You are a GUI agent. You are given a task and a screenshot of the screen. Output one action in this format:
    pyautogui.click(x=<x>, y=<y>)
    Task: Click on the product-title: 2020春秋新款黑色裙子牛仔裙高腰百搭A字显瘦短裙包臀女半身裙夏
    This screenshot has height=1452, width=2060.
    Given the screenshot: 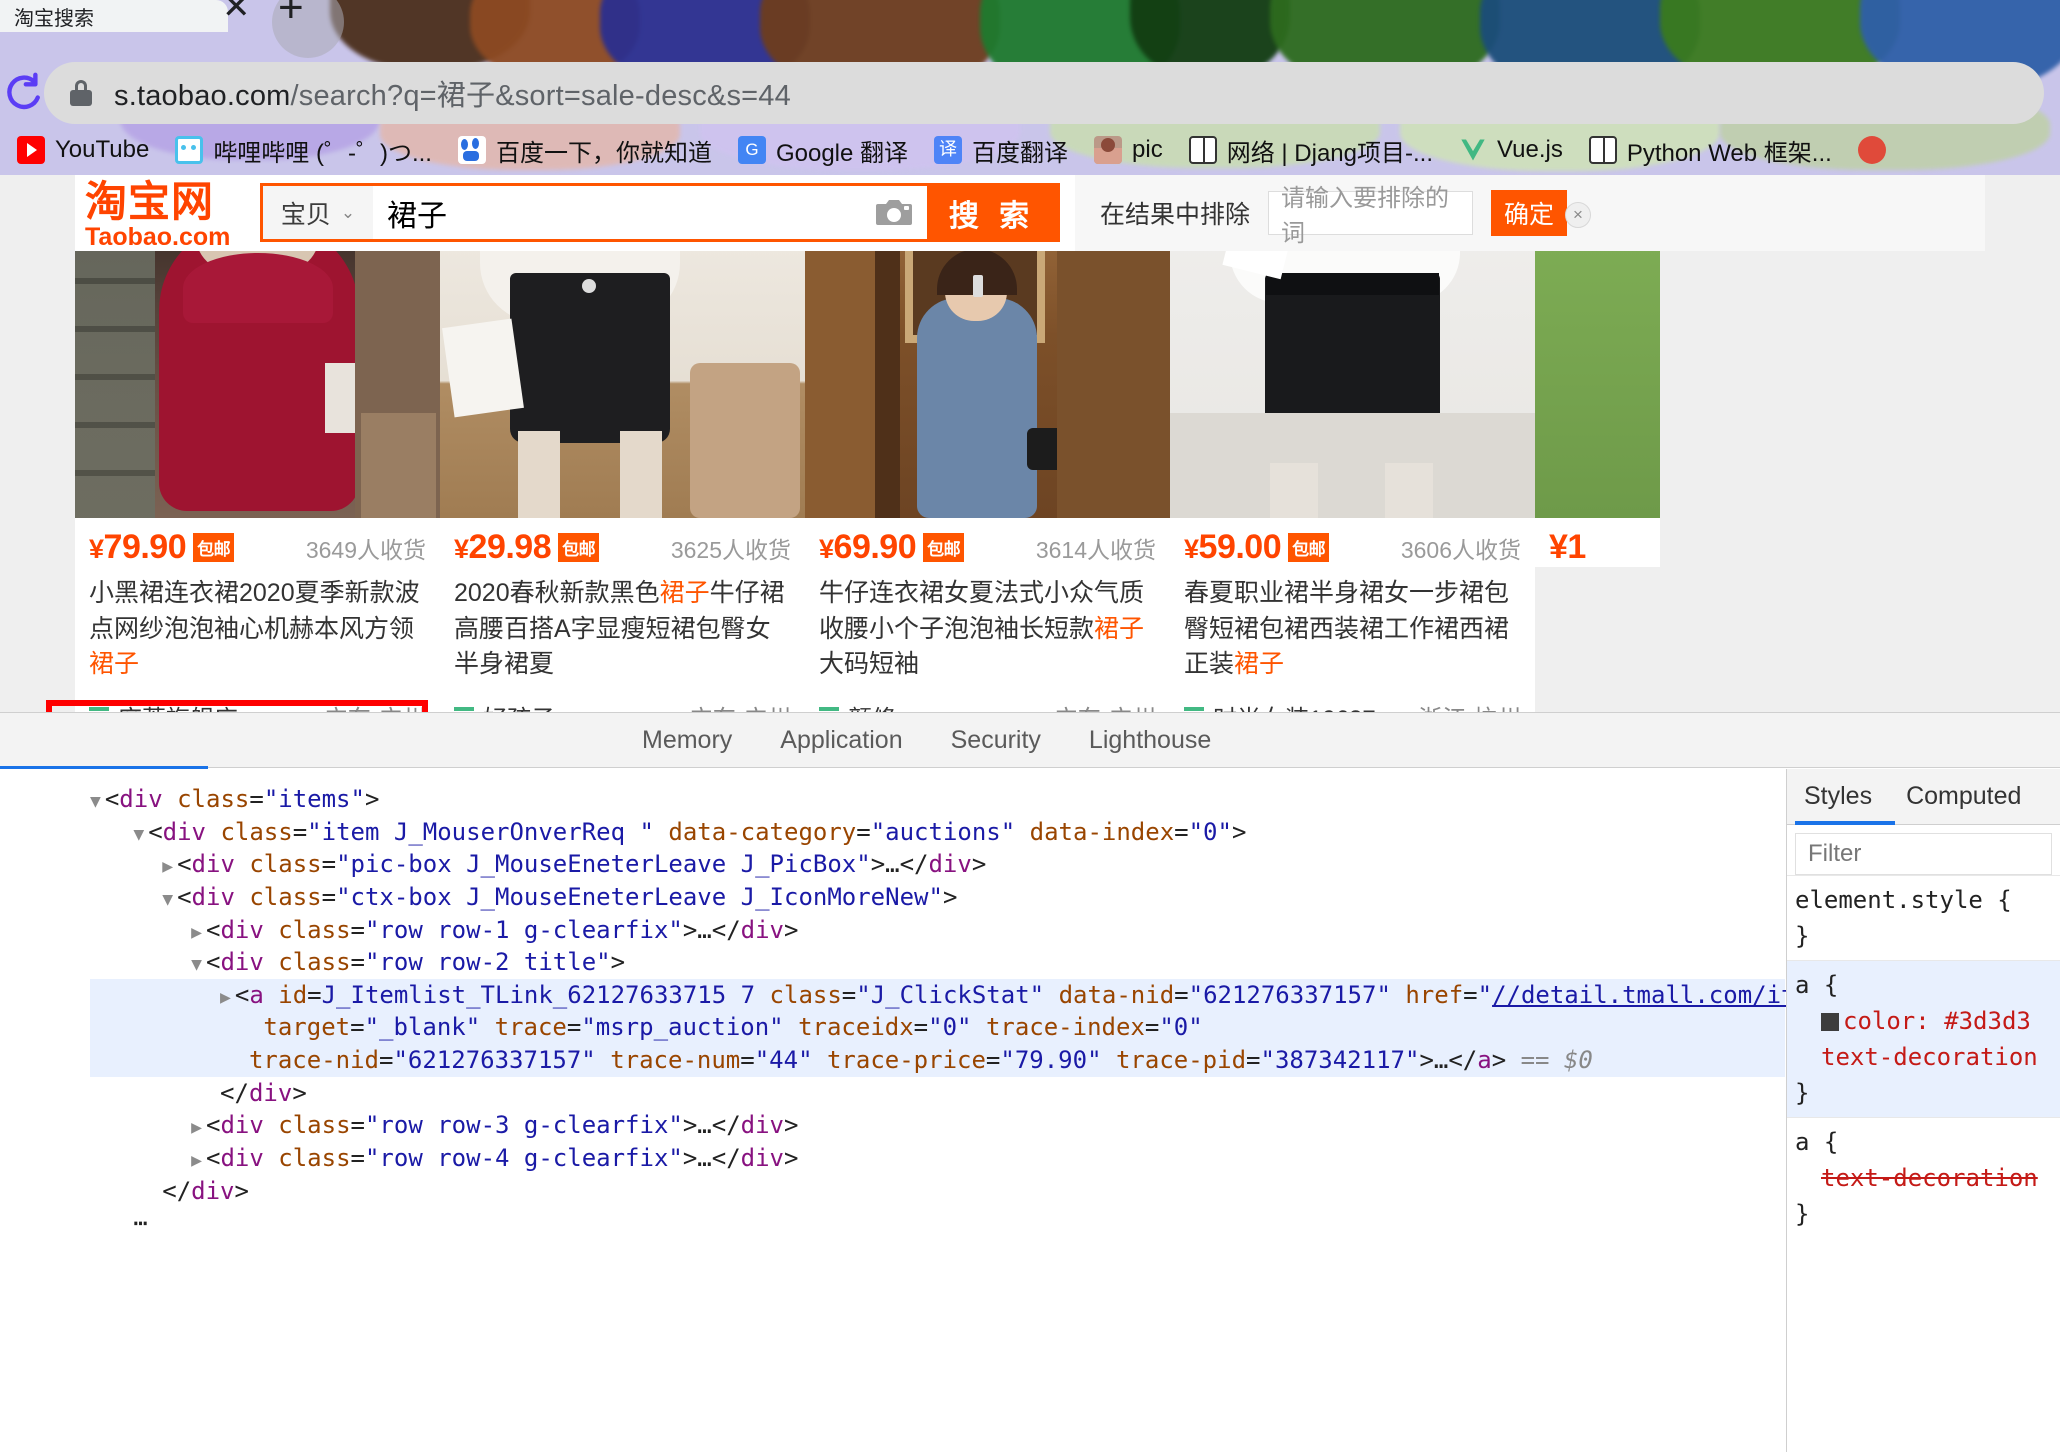 What is the action you would take?
    pyautogui.click(x=622, y=629)
    